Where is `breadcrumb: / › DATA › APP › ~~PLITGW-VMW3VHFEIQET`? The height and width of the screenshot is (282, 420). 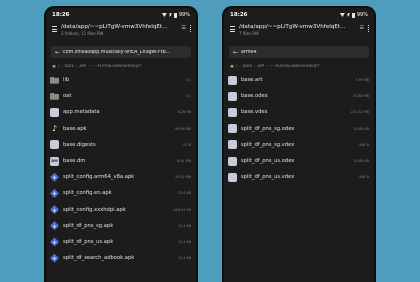 breadcrumb: / › DATA › APP › ~~PLITGW-VMW3VHFEIQET is located at coordinates (121, 66).